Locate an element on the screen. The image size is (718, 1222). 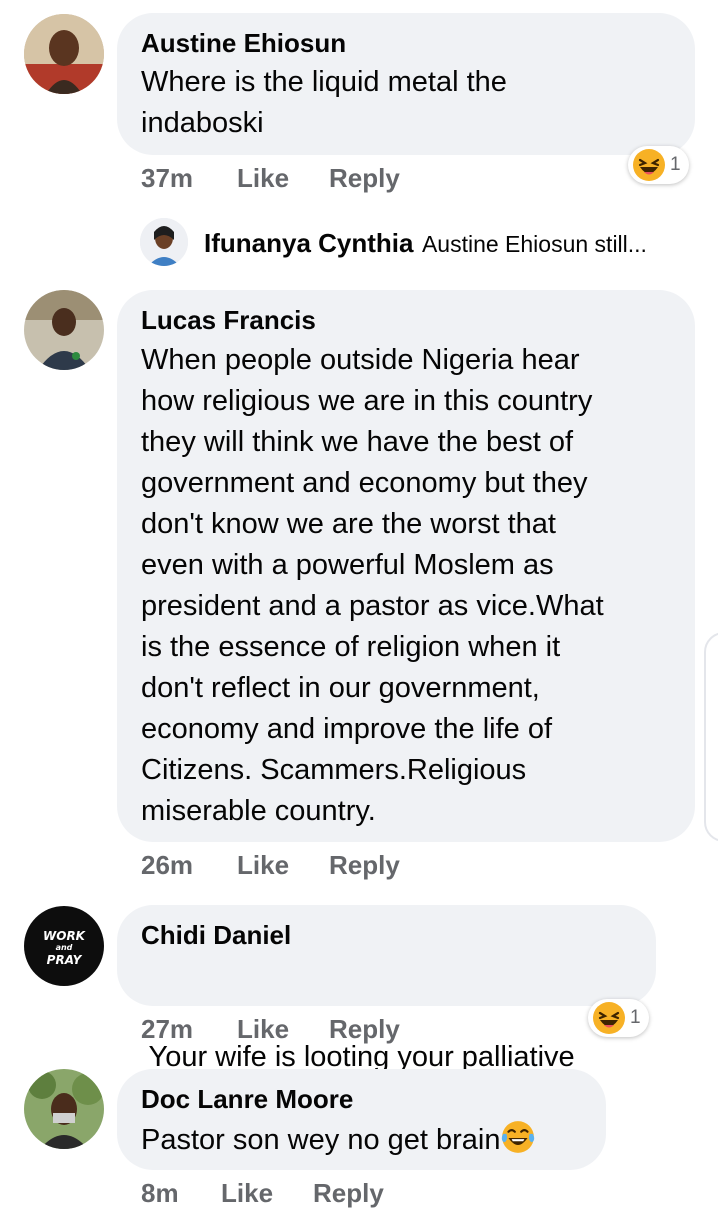
avatar-logo-text: WORK and PRAY is located at coordinates (64, 948).